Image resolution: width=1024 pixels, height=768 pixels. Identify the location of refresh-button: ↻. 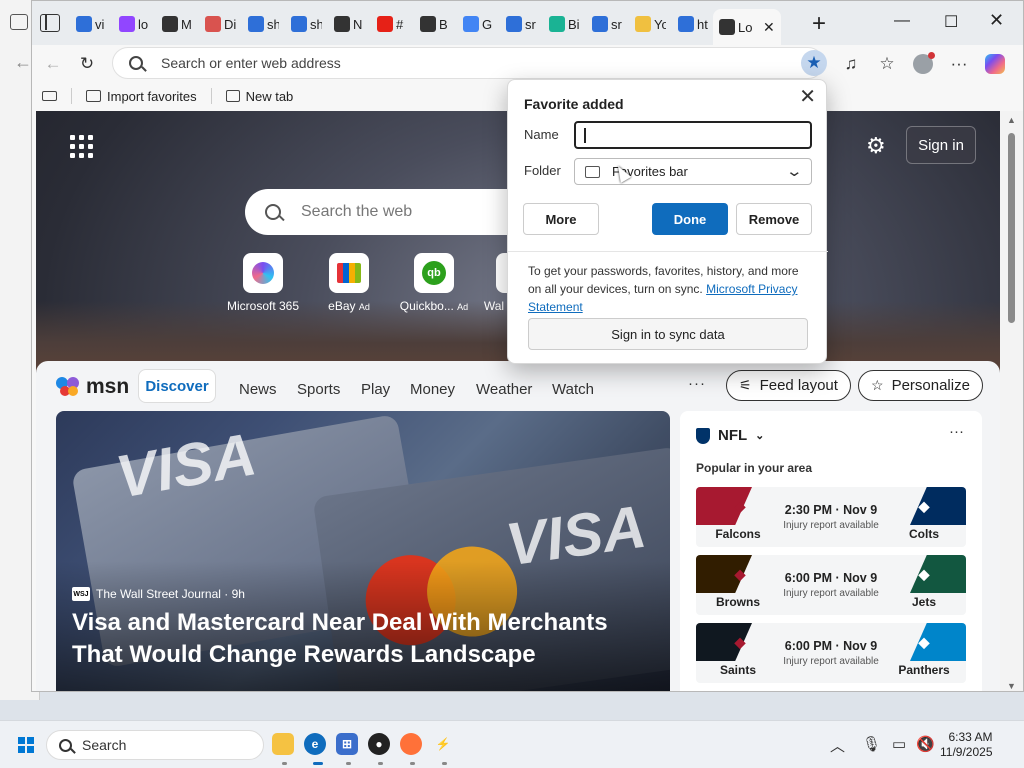
(87, 64).